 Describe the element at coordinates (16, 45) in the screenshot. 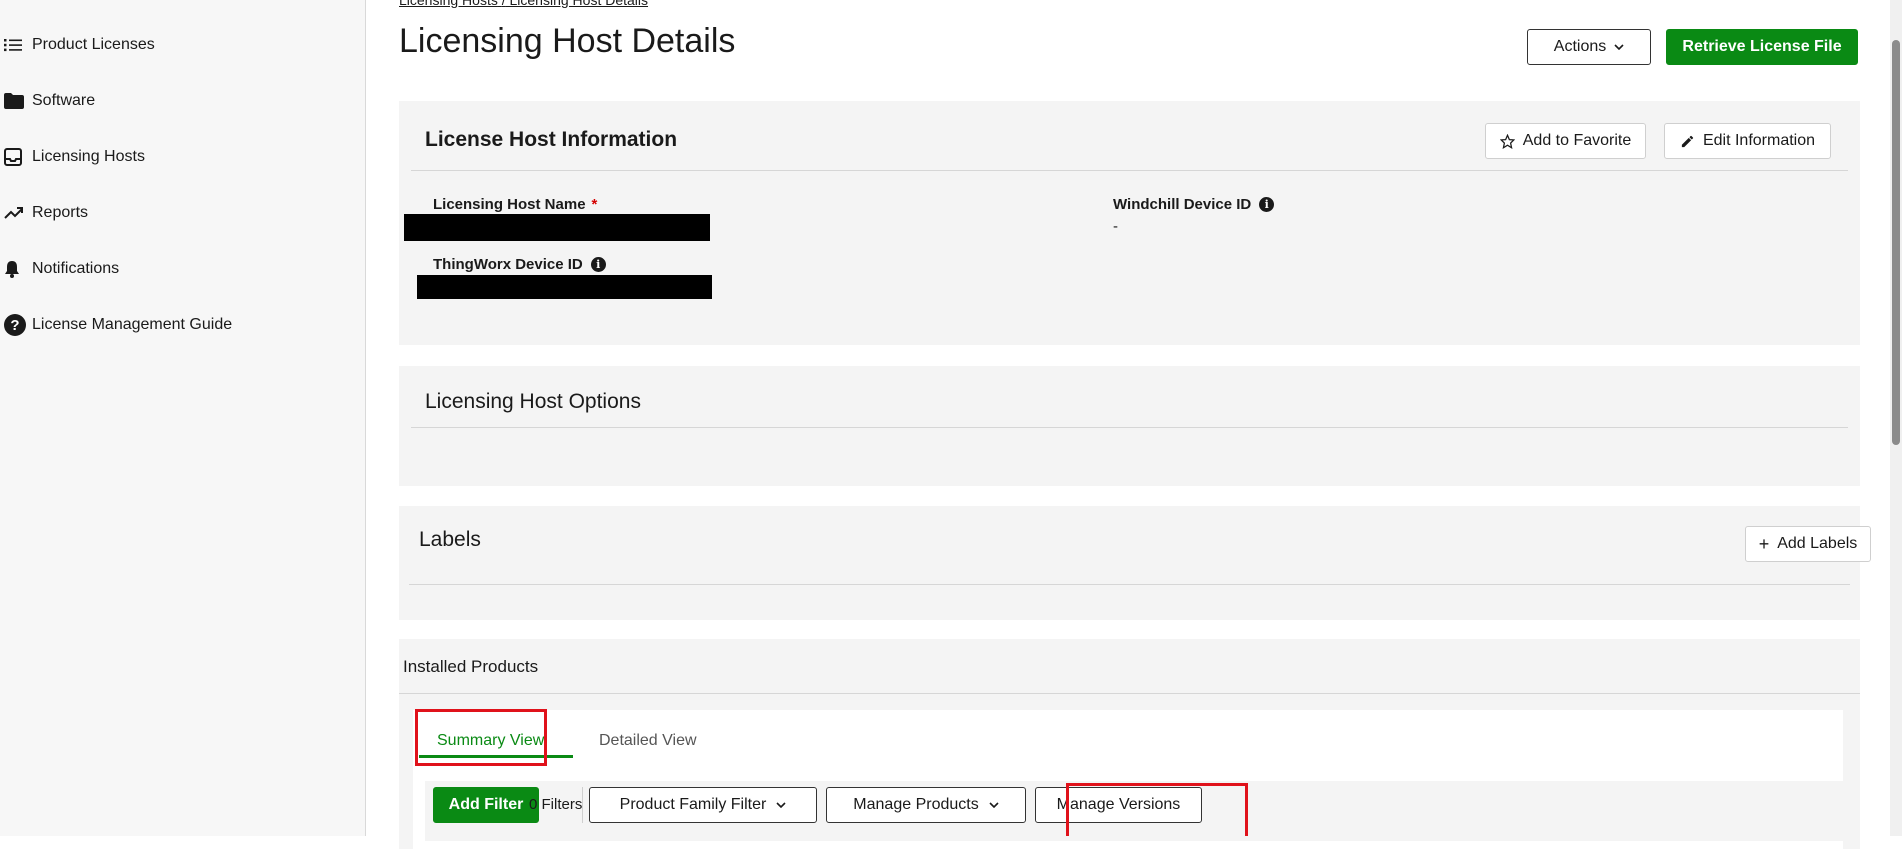

I see `list-icon` at that location.